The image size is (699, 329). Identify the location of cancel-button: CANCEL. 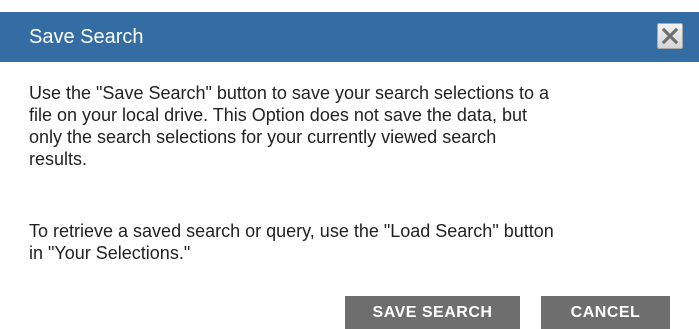
(605, 312).